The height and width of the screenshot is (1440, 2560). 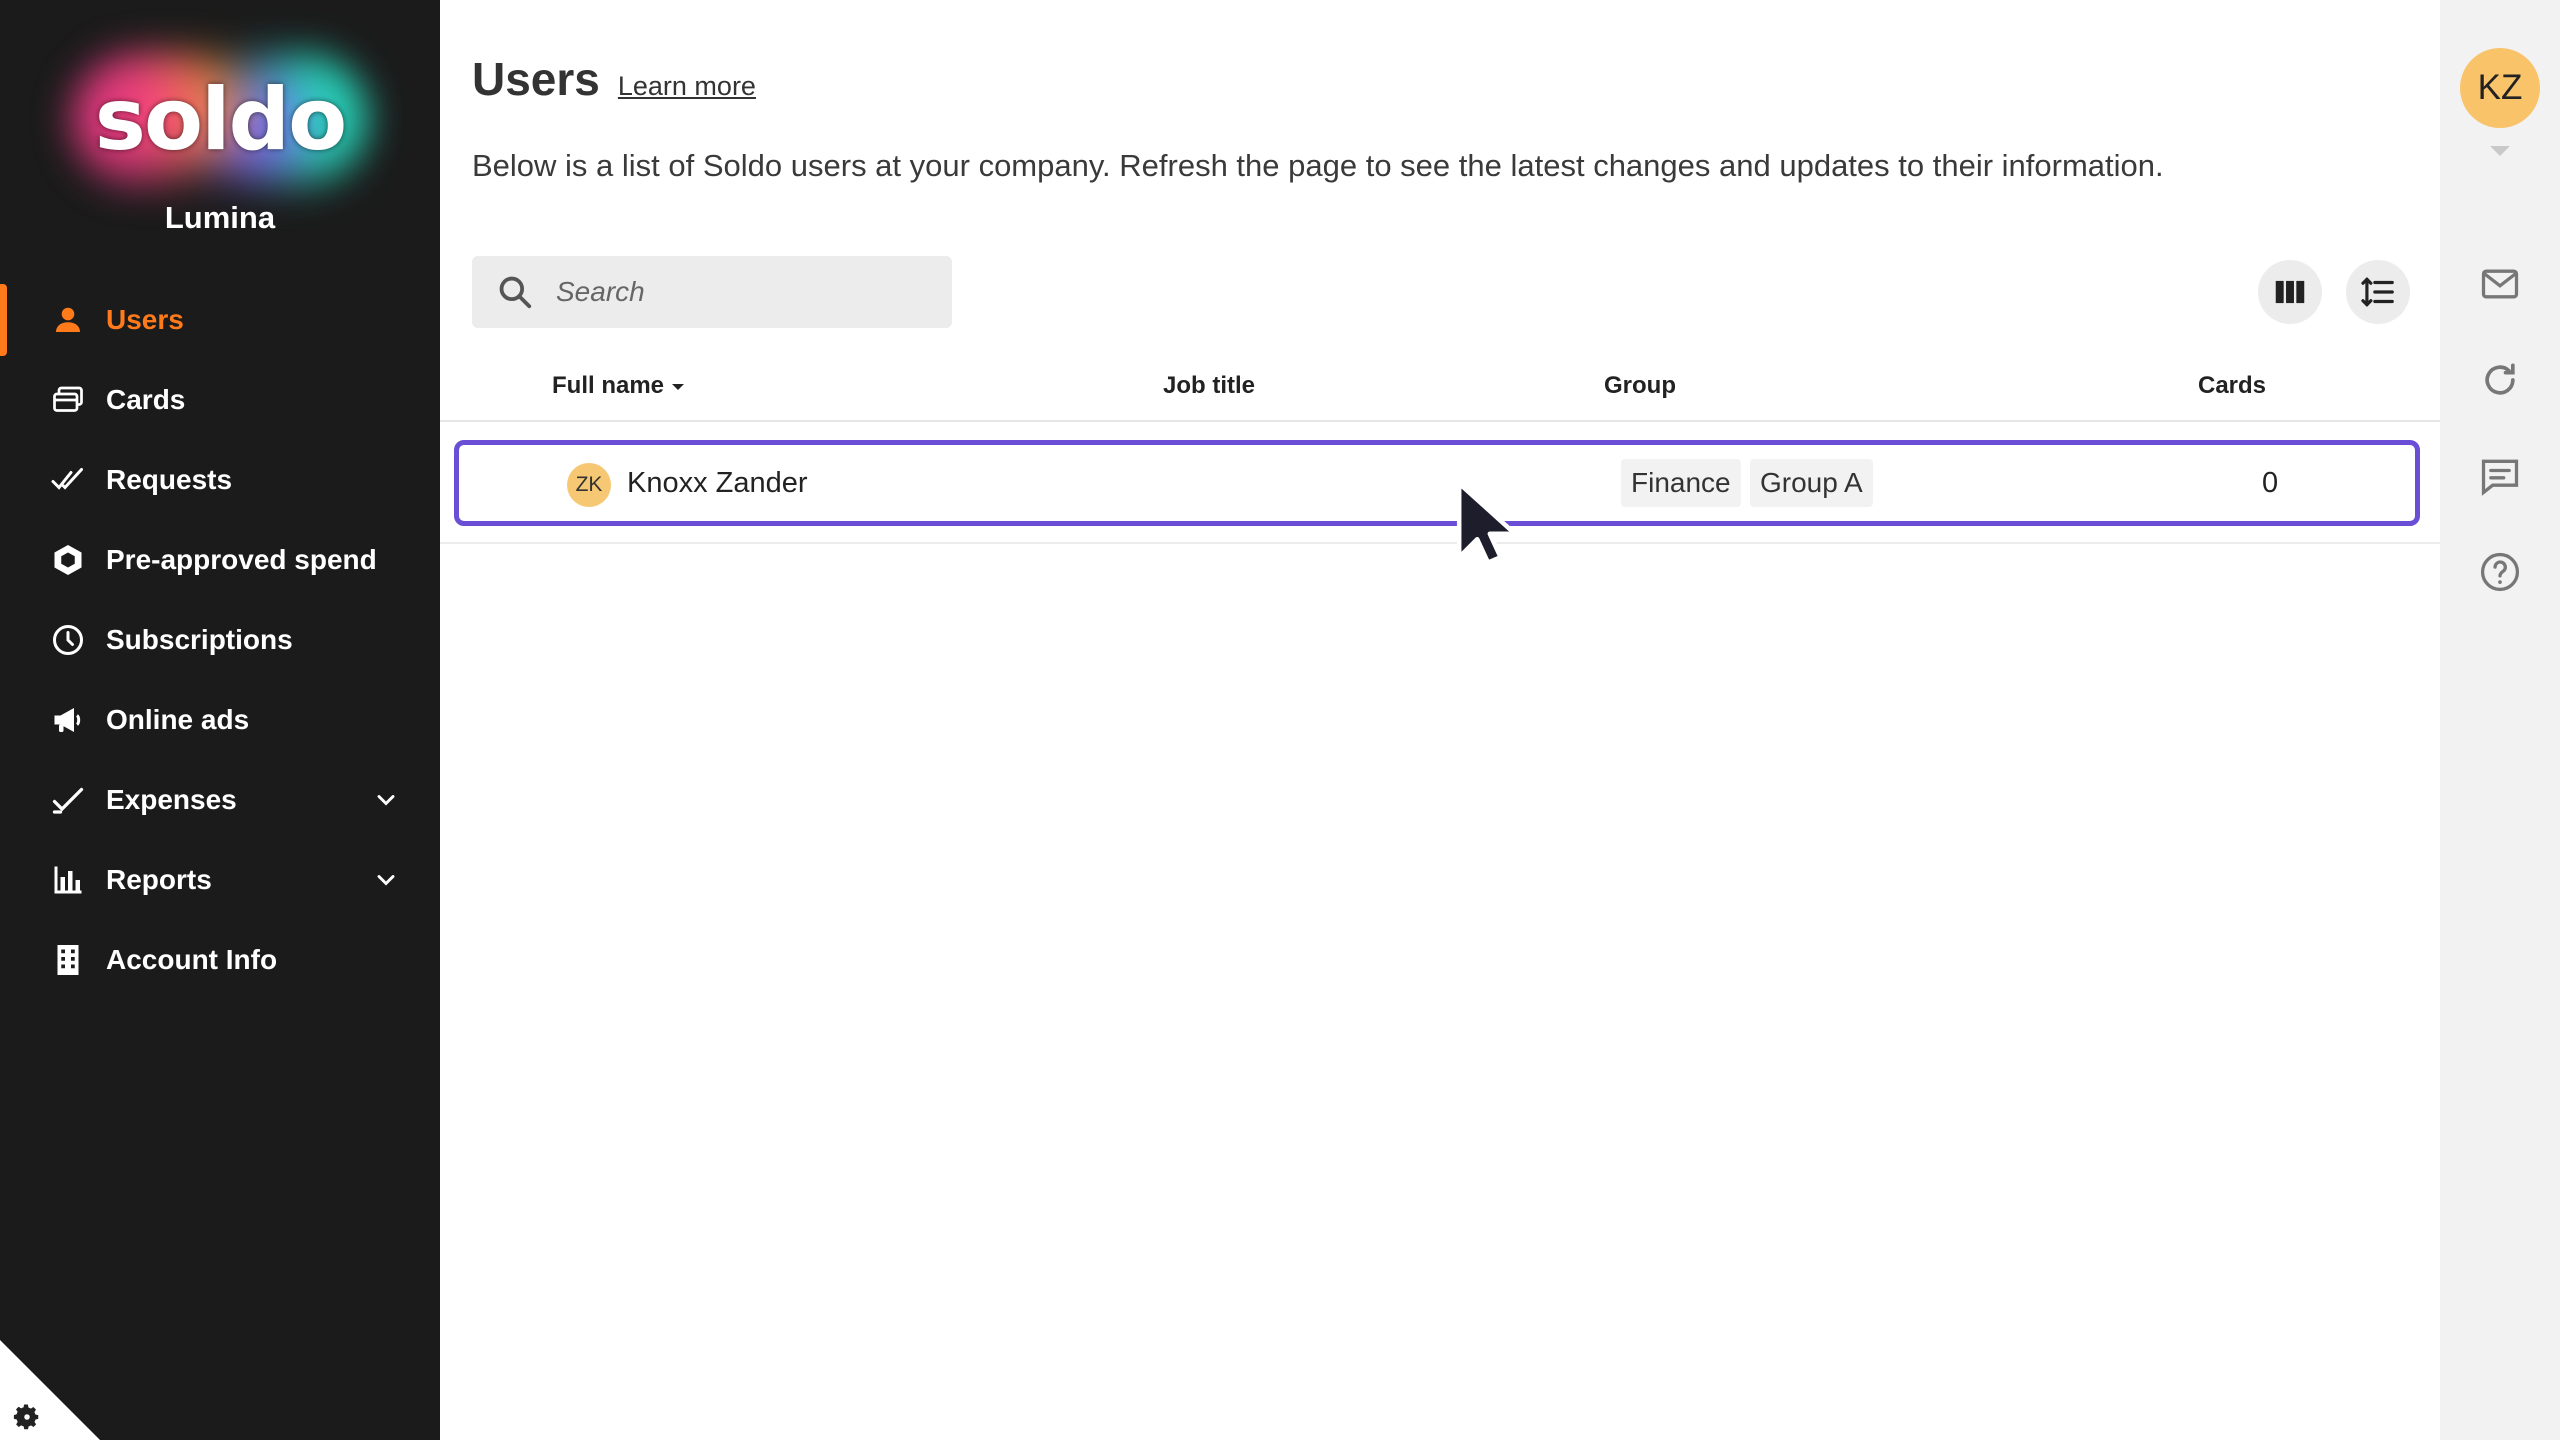 I want to click on clock-icon, so click(x=68, y=640).